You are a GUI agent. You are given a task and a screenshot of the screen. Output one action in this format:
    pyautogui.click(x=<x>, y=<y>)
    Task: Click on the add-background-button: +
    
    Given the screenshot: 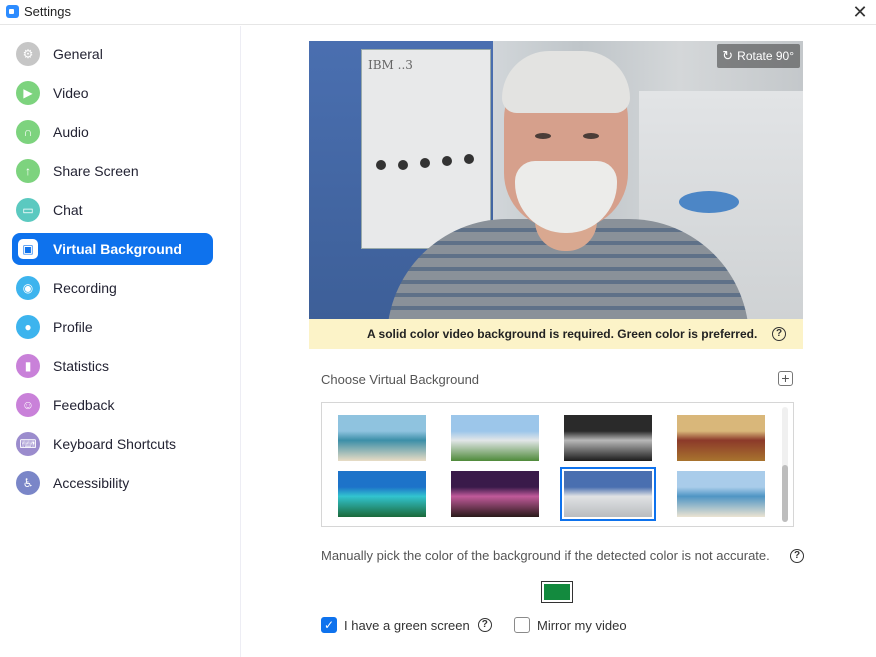 What is the action you would take?
    pyautogui.click(x=785, y=378)
    